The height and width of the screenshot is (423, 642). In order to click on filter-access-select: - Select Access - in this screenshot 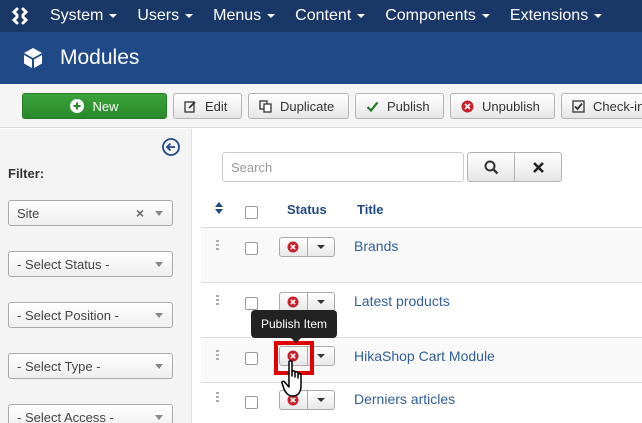, I will do `click(90, 413)`.